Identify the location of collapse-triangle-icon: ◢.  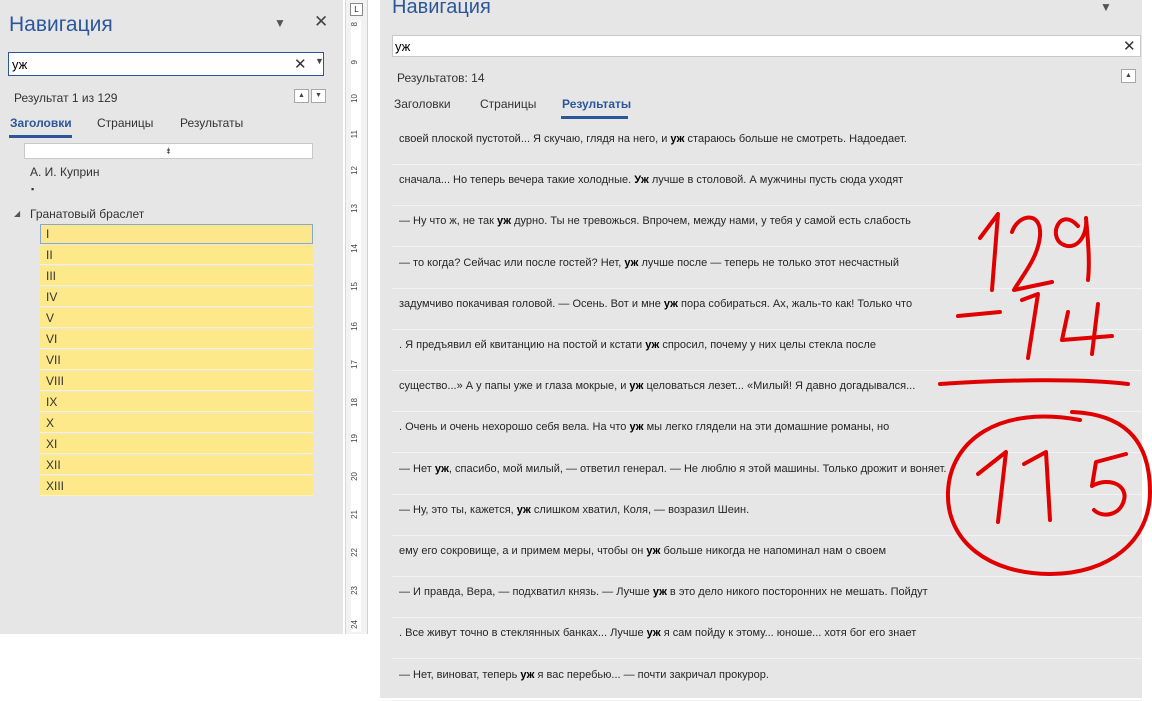
(17, 213).